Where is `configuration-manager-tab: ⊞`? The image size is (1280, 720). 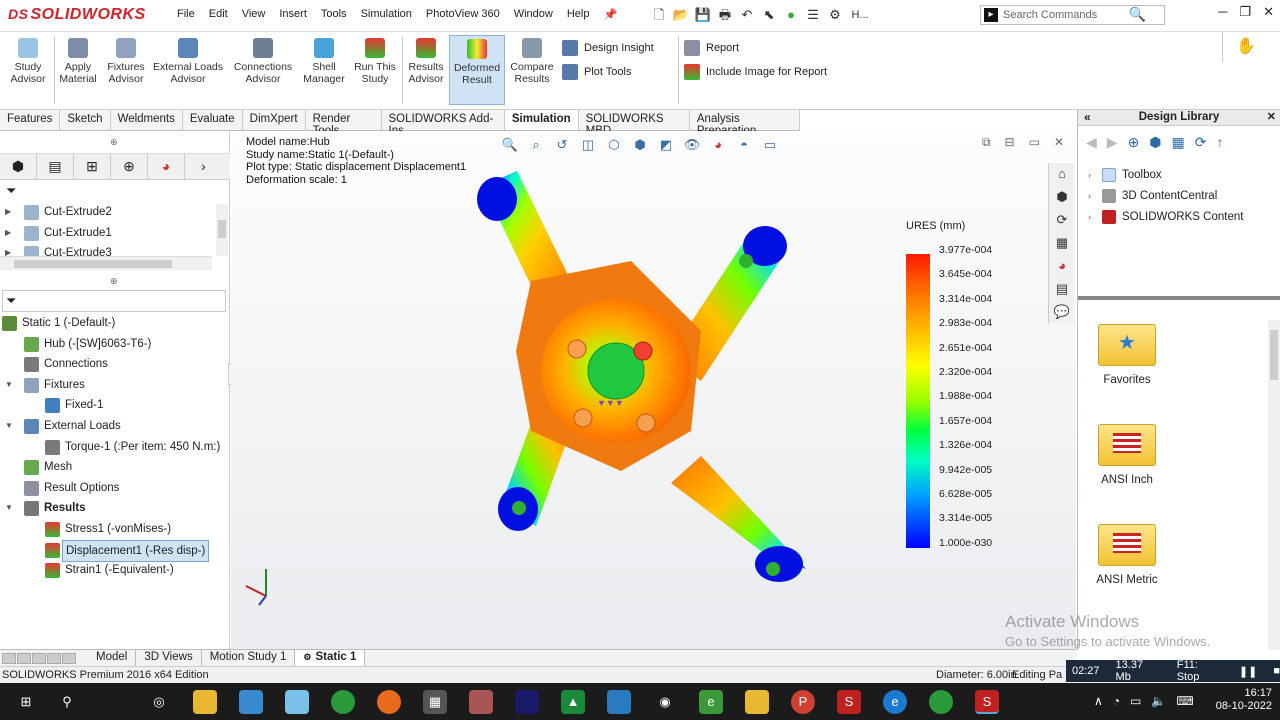
configuration-manager-tab: ⊞ is located at coordinates (92, 166).